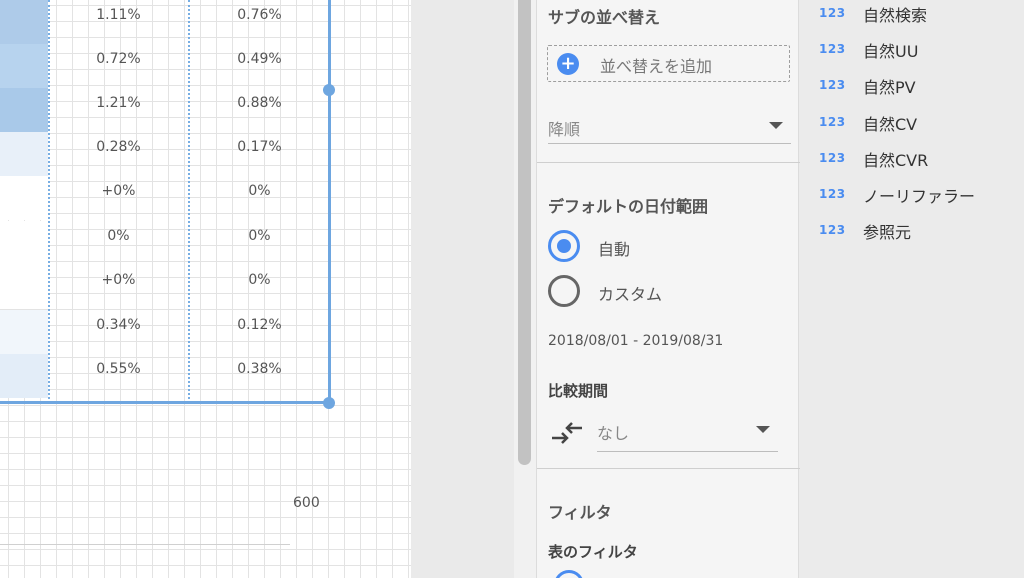 This screenshot has height=578, width=1024. What do you see at coordinates (887, 232) in the screenshot?
I see `field-label: 参照元` at bounding box center [887, 232].